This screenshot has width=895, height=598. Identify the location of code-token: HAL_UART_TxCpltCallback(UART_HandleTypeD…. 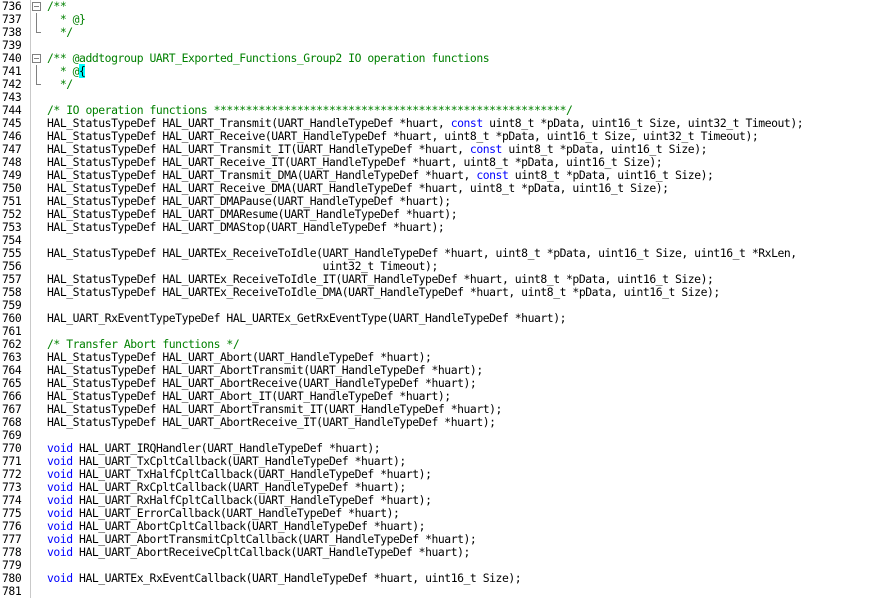
(239, 461).